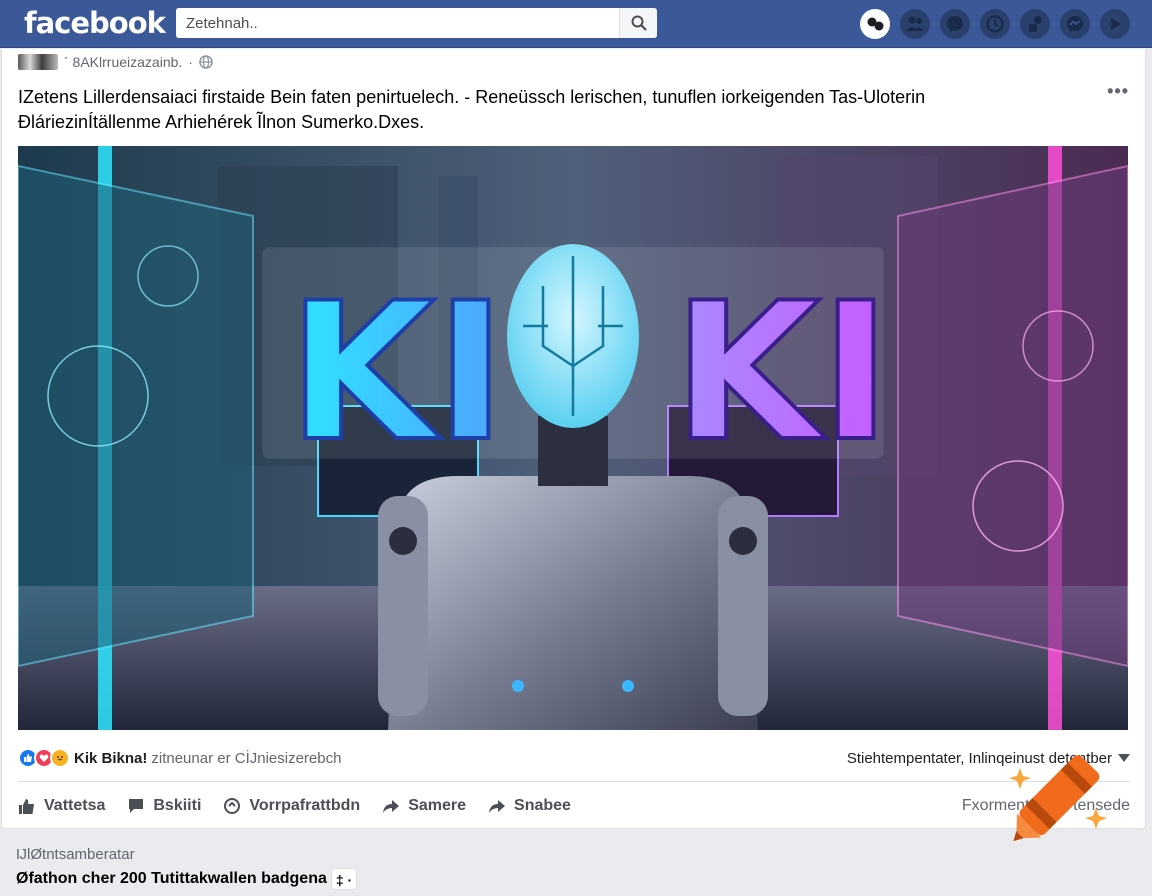  Describe the element at coordinates (75, 805) in the screenshot. I see `like-label: Vattetsa` at that location.